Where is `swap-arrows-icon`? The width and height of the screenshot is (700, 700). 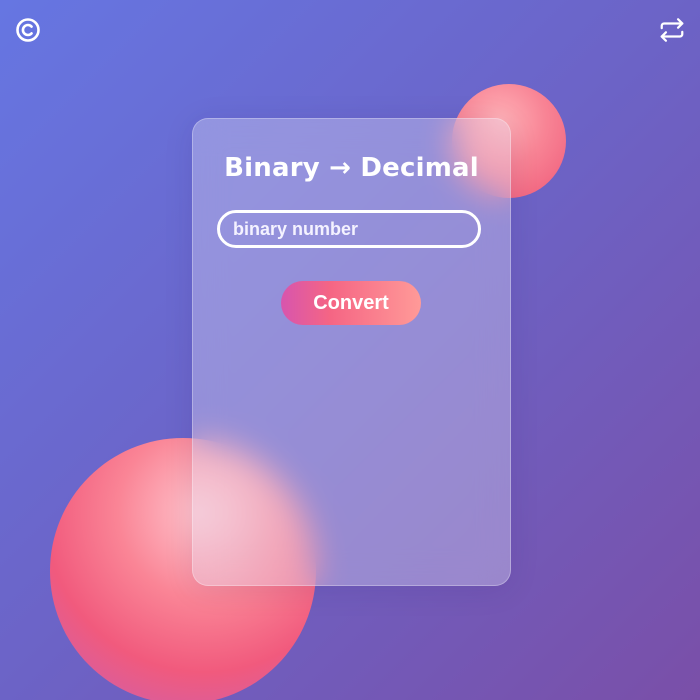
swap-arrows-icon is located at coordinates (672, 30).